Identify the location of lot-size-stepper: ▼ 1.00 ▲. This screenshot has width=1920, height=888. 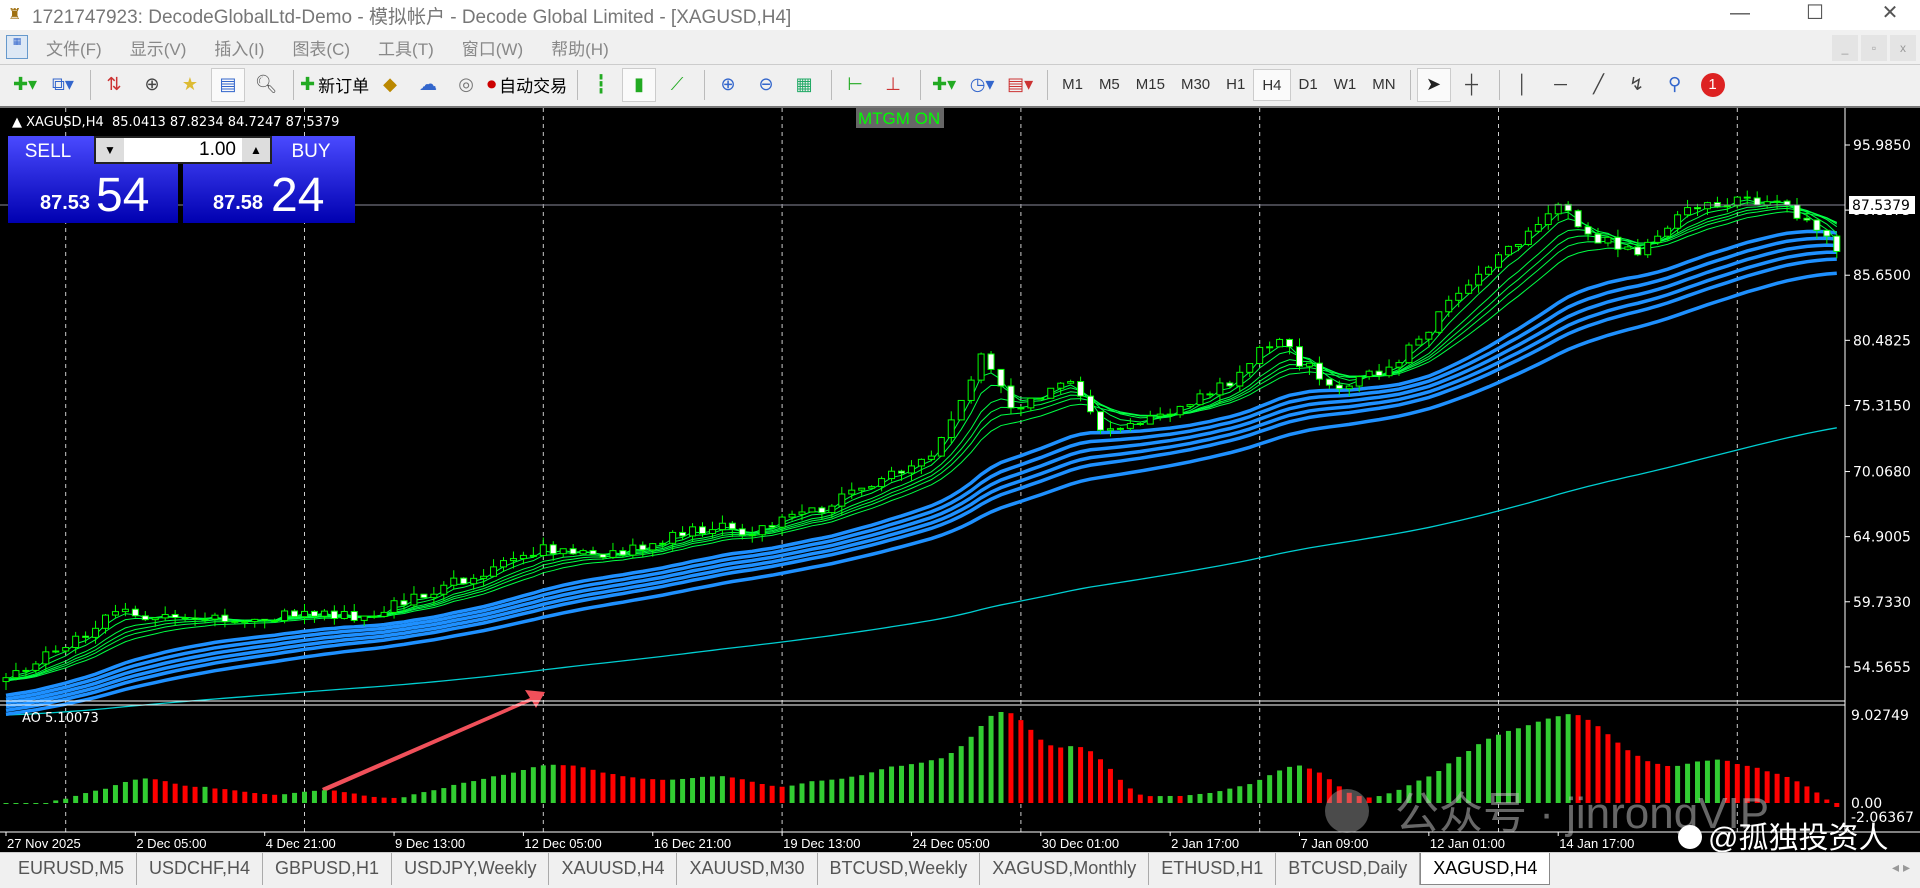
(183, 150).